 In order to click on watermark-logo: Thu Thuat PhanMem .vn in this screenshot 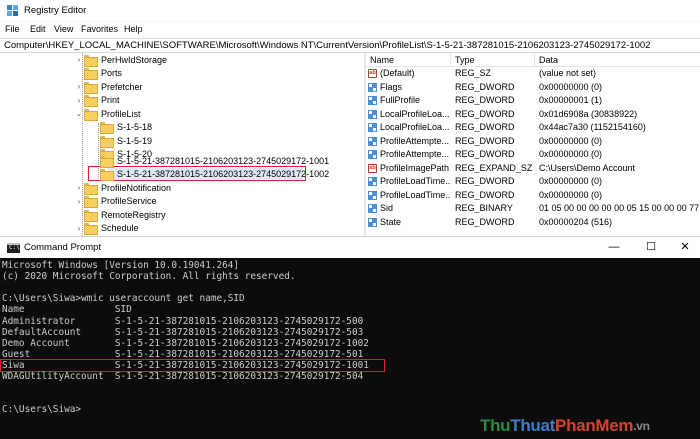, I will do `click(565, 426)`.